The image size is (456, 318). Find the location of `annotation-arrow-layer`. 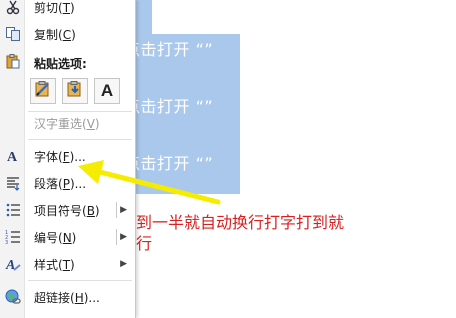

annotation-arrow-layer is located at coordinates (149, 182).